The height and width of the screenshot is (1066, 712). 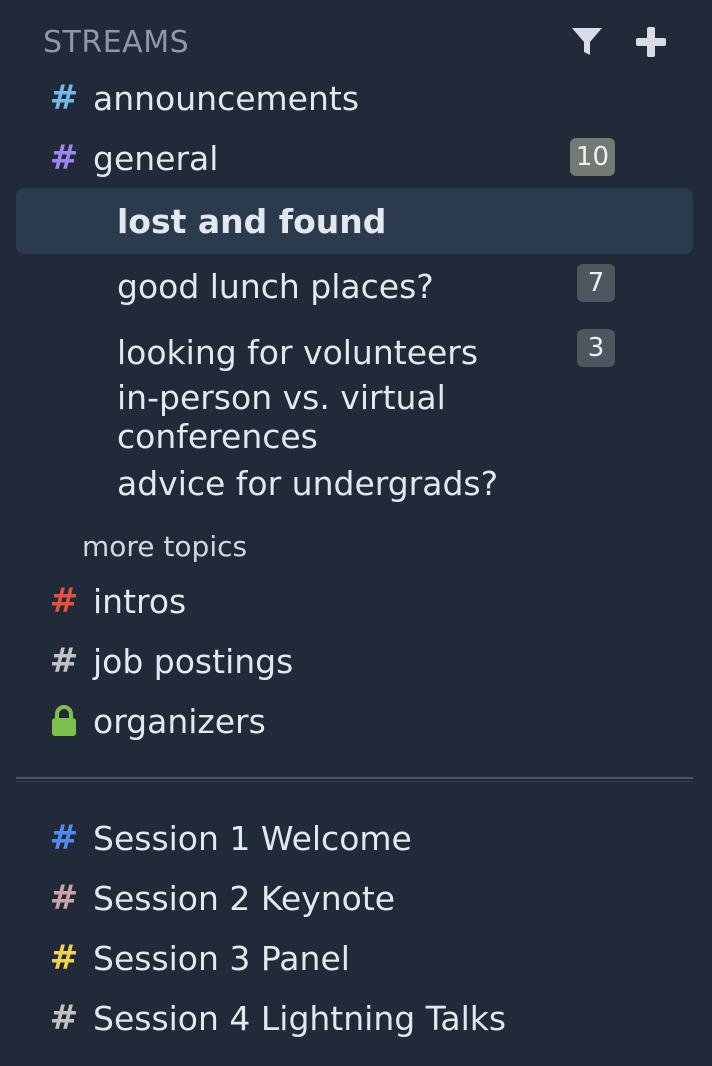 I want to click on topic-name: good lunch places?, so click(x=275, y=286).